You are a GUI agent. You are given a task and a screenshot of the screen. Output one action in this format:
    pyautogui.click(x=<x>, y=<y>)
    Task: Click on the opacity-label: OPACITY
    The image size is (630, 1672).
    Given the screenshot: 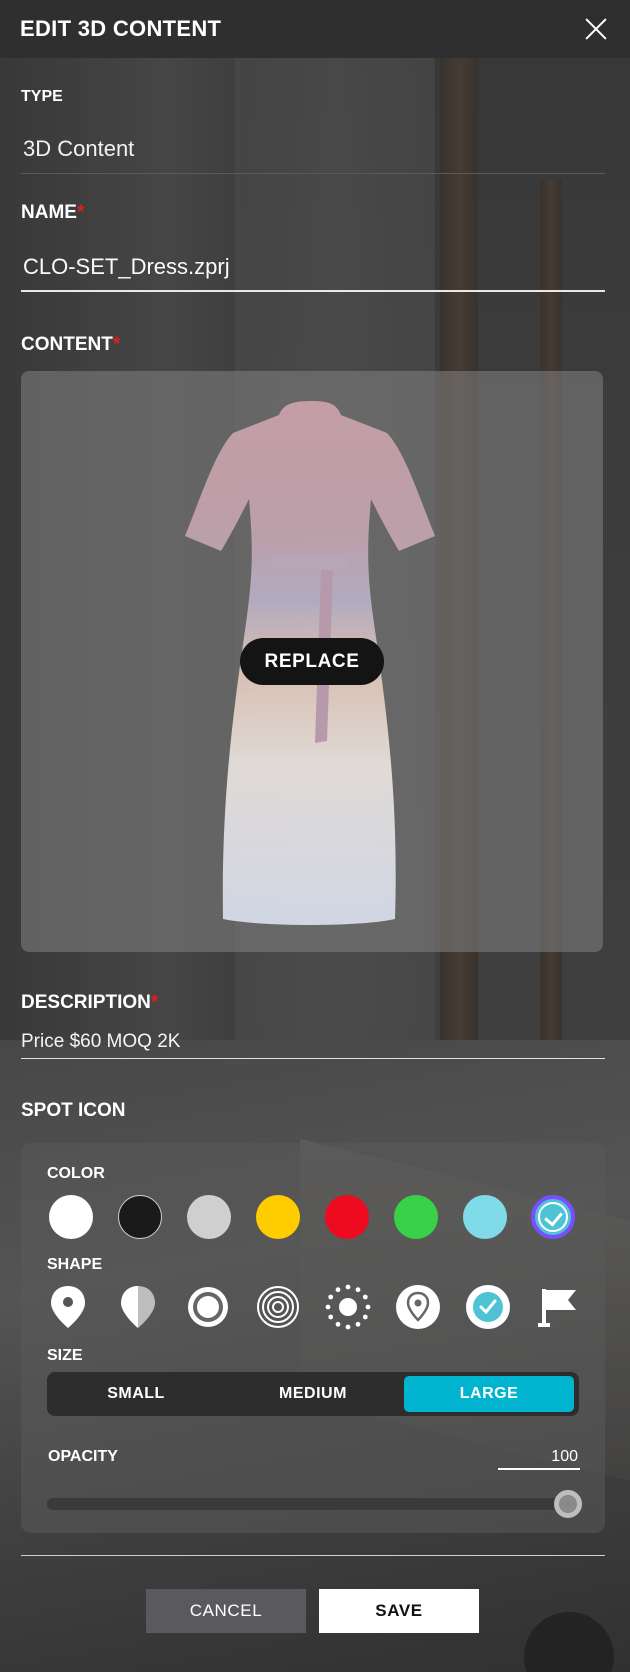 What is the action you would take?
    pyautogui.click(x=83, y=1456)
    